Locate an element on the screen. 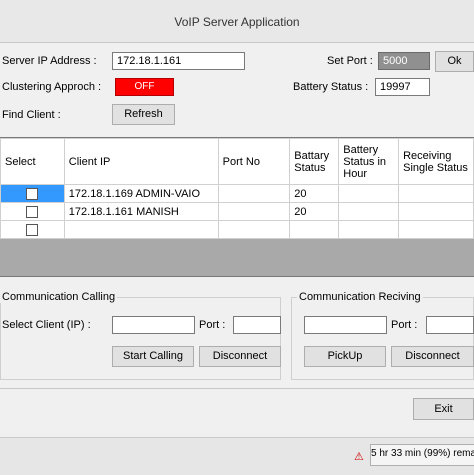 This screenshot has width=474, height=475. calling-group-title: Communication Calling is located at coordinates (59, 297).